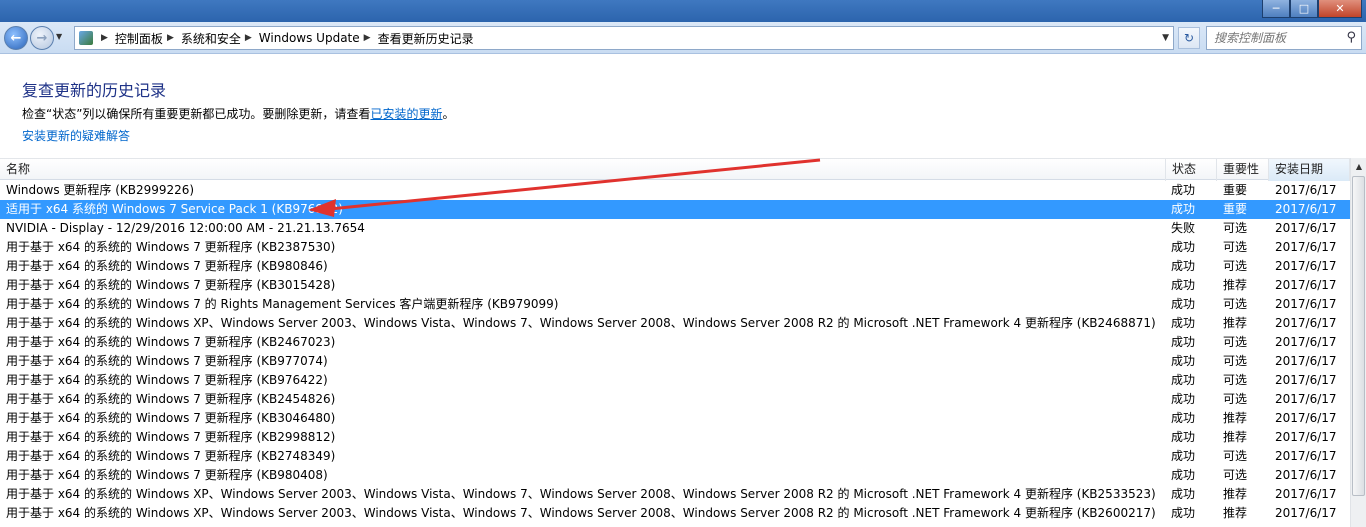  Describe the element at coordinates (139, 38) in the screenshot. I see `breadcrumb-control-panel: 控制面板` at that location.